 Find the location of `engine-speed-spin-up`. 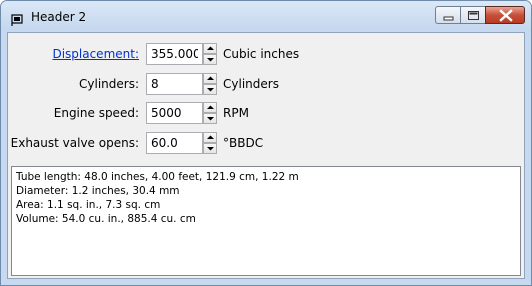

engine-speed-spin-up is located at coordinates (210, 107).